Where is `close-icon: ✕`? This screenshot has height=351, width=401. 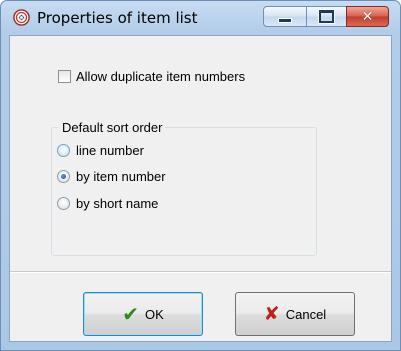 close-icon: ✕ is located at coordinates (367, 16).